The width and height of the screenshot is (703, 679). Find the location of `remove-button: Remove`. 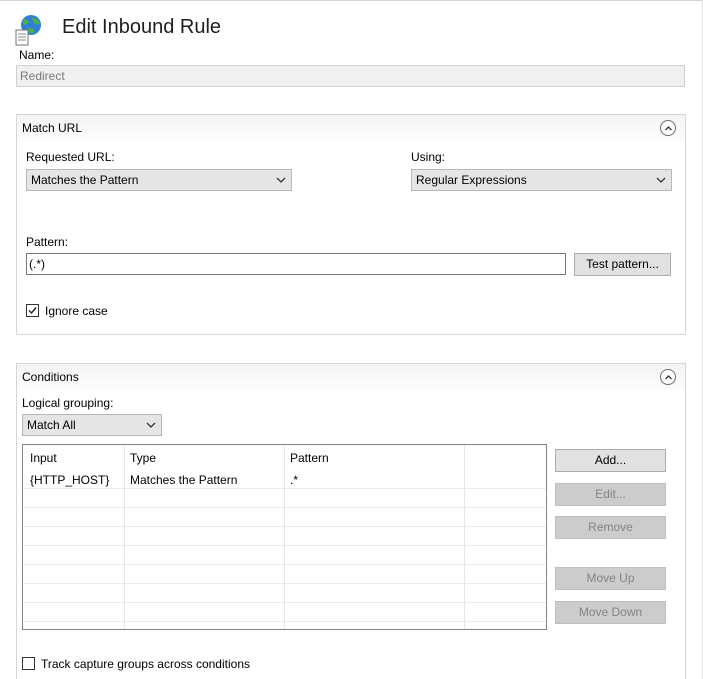

remove-button: Remove is located at coordinates (610, 527).